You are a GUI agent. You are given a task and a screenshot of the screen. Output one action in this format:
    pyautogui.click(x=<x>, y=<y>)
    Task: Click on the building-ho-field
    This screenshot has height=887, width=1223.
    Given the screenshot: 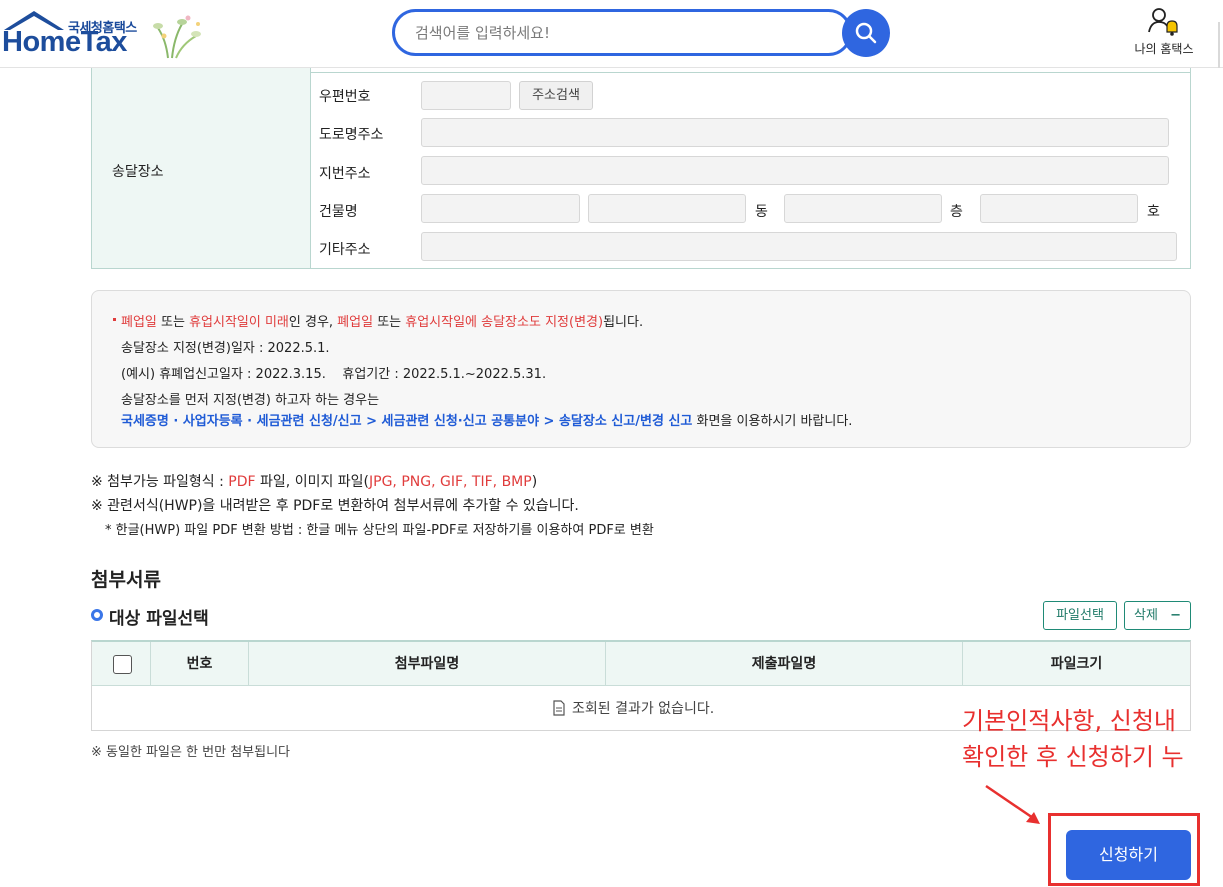 What is the action you would take?
    pyautogui.click(x=1059, y=208)
    